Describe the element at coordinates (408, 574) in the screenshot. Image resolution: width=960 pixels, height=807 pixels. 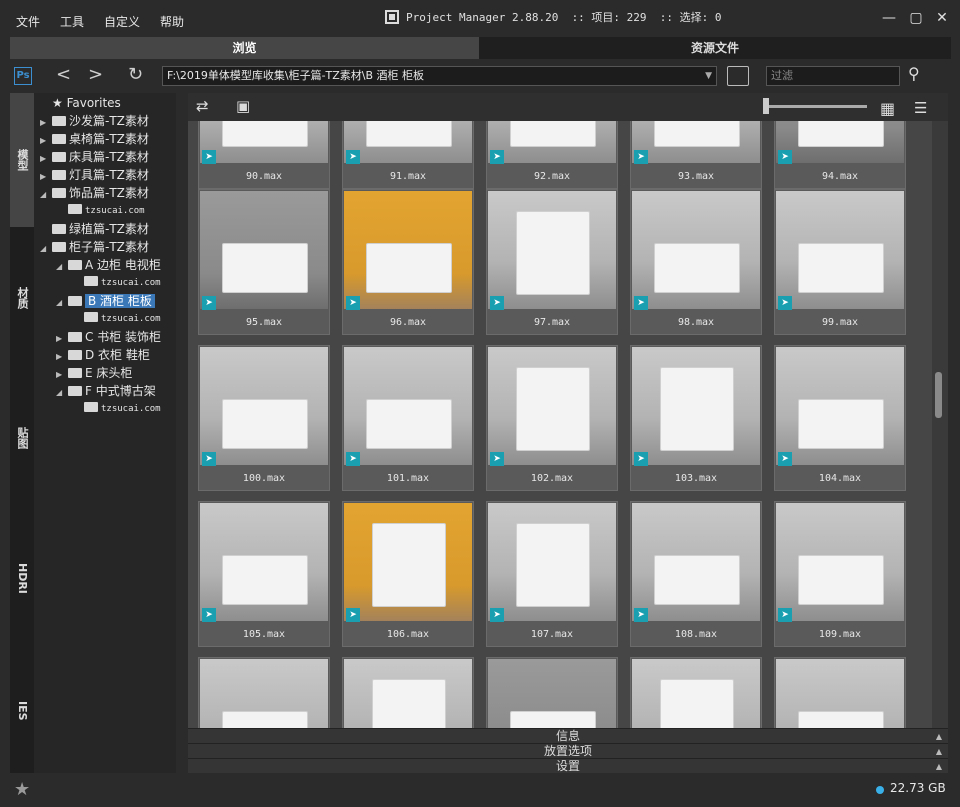
I see `file-card: ➤ 106.max` at that location.